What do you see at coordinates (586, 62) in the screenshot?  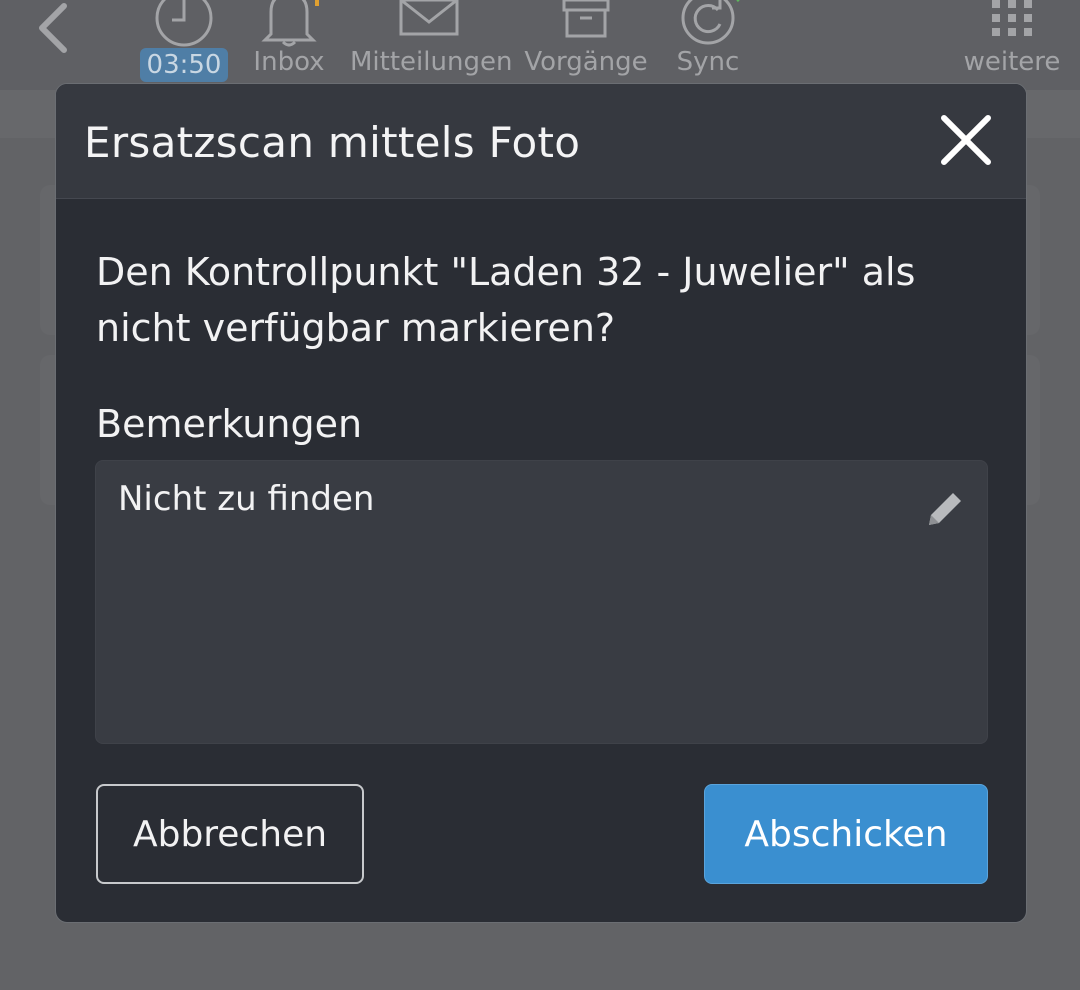 I see `nav-label-vorgaenge: Vorgänge` at bounding box center [586, 62].